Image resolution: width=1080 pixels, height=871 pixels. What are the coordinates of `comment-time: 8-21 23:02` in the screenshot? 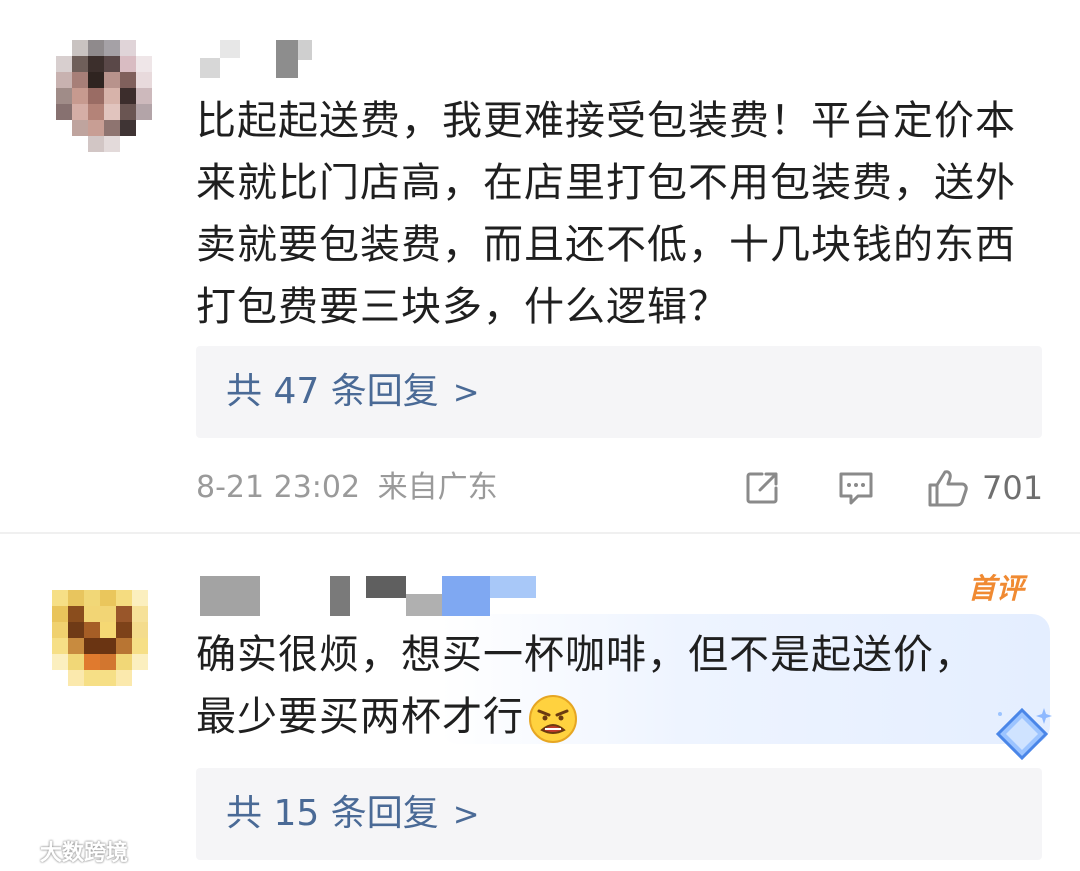 It's located at (278, 487).